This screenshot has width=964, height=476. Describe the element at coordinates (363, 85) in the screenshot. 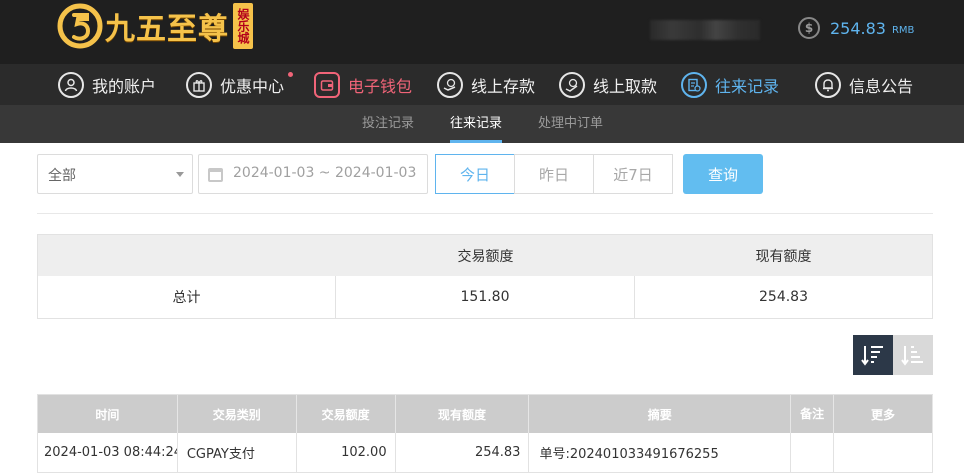

I see `nav-item-e-wallet: 电子钱包` at that location.